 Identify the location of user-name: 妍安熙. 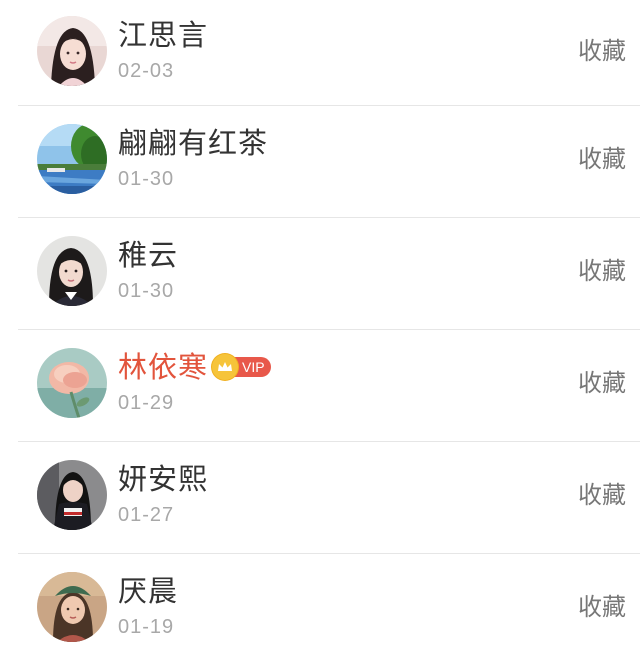
(163, 479).